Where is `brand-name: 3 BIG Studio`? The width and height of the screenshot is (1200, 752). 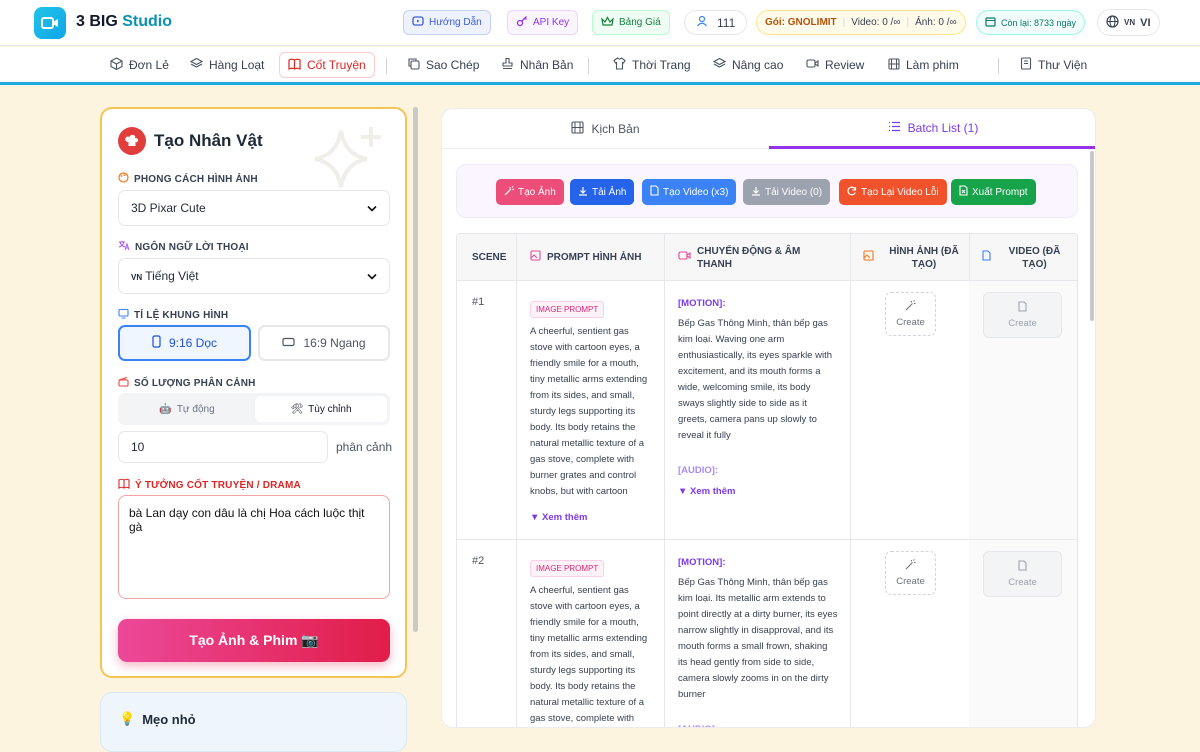 brand-name: 3 BIG Studio is located at coordinates (124, 21).